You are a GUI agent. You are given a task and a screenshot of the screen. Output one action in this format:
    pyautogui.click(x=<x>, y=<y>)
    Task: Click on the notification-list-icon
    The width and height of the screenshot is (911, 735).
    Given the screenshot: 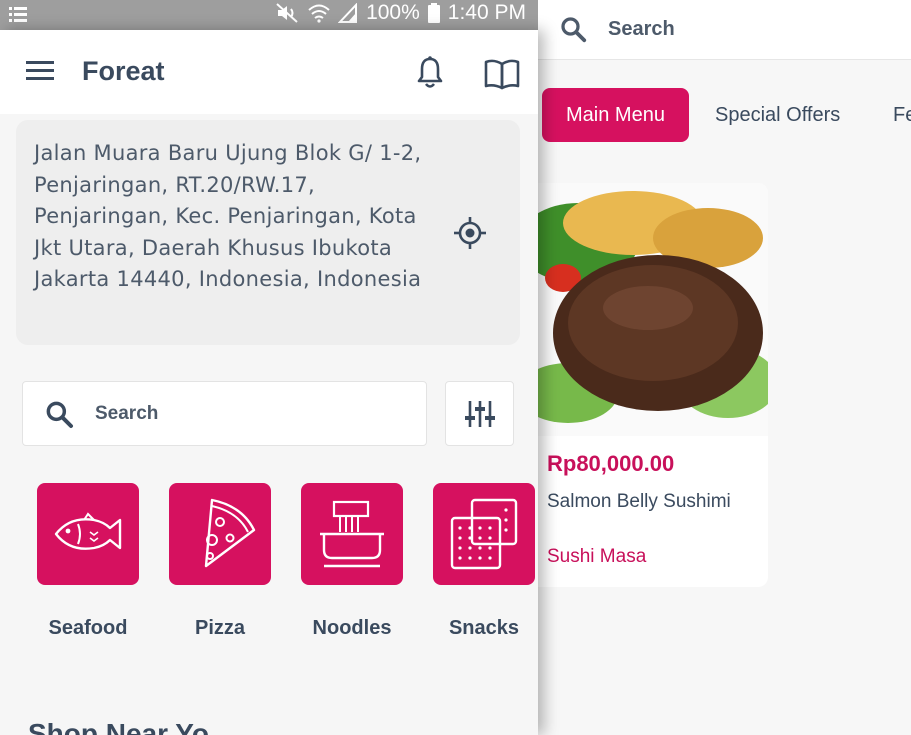 What is the action you would take?
    pyautogui.click(x=18, y=14)
    